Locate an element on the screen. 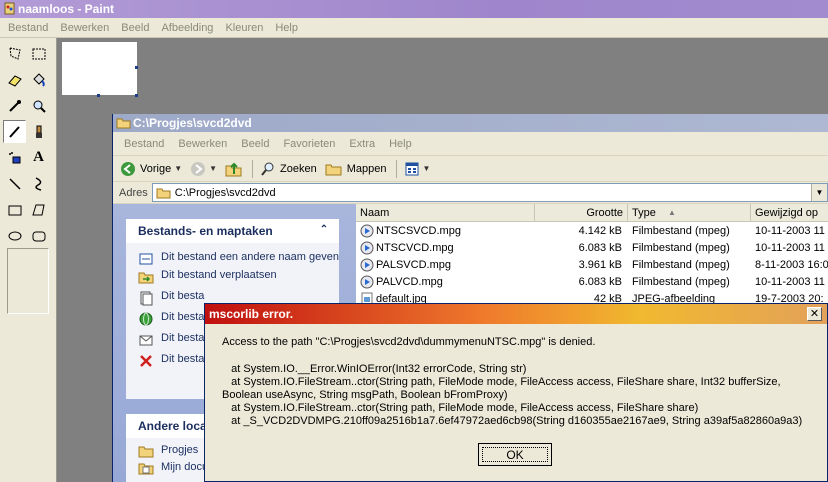 This screenshot has width=828, height=482. views-button: ▼ is located at coordinates (417, 169).